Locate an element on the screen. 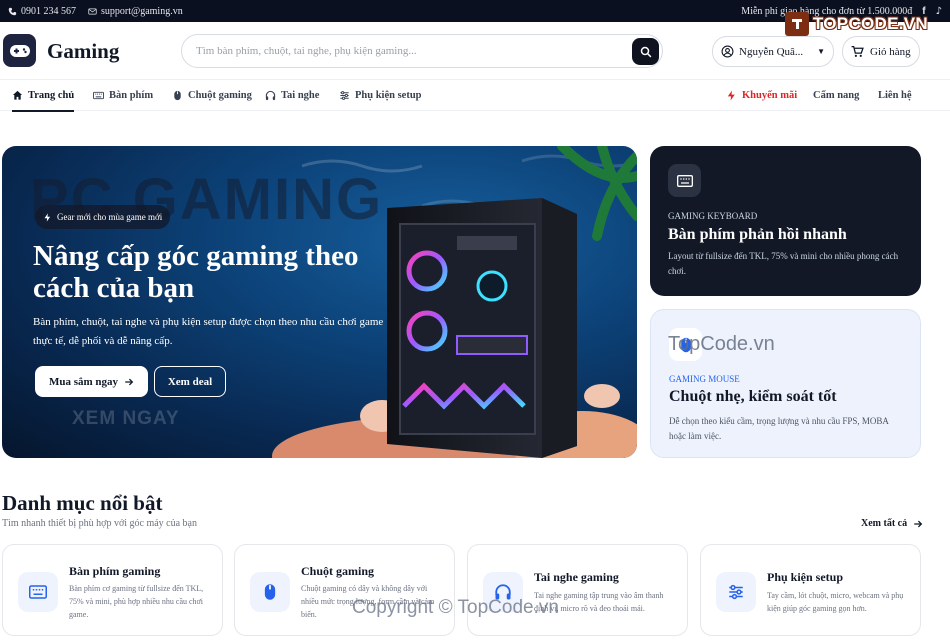 This screenshot has height=640, width=950. hero-bg-cta: XEM NGAY is located at coordinates (126, 418).